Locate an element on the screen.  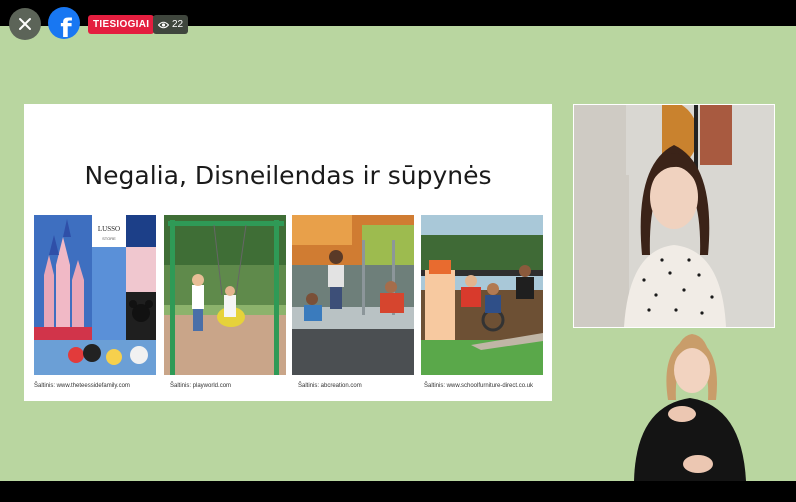
photo-source-1: Šaltinis: www.theteessidefamily.com is located at coordinates (82, 386).